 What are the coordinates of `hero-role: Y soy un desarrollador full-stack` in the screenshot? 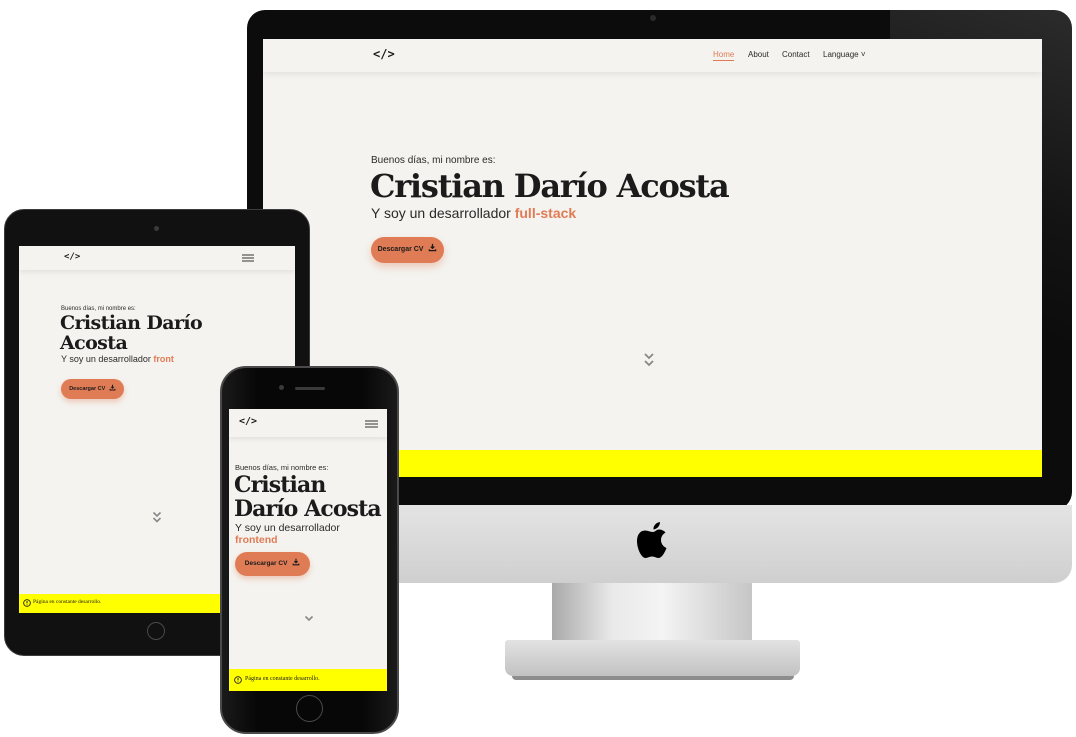 It's located at (473, 213).